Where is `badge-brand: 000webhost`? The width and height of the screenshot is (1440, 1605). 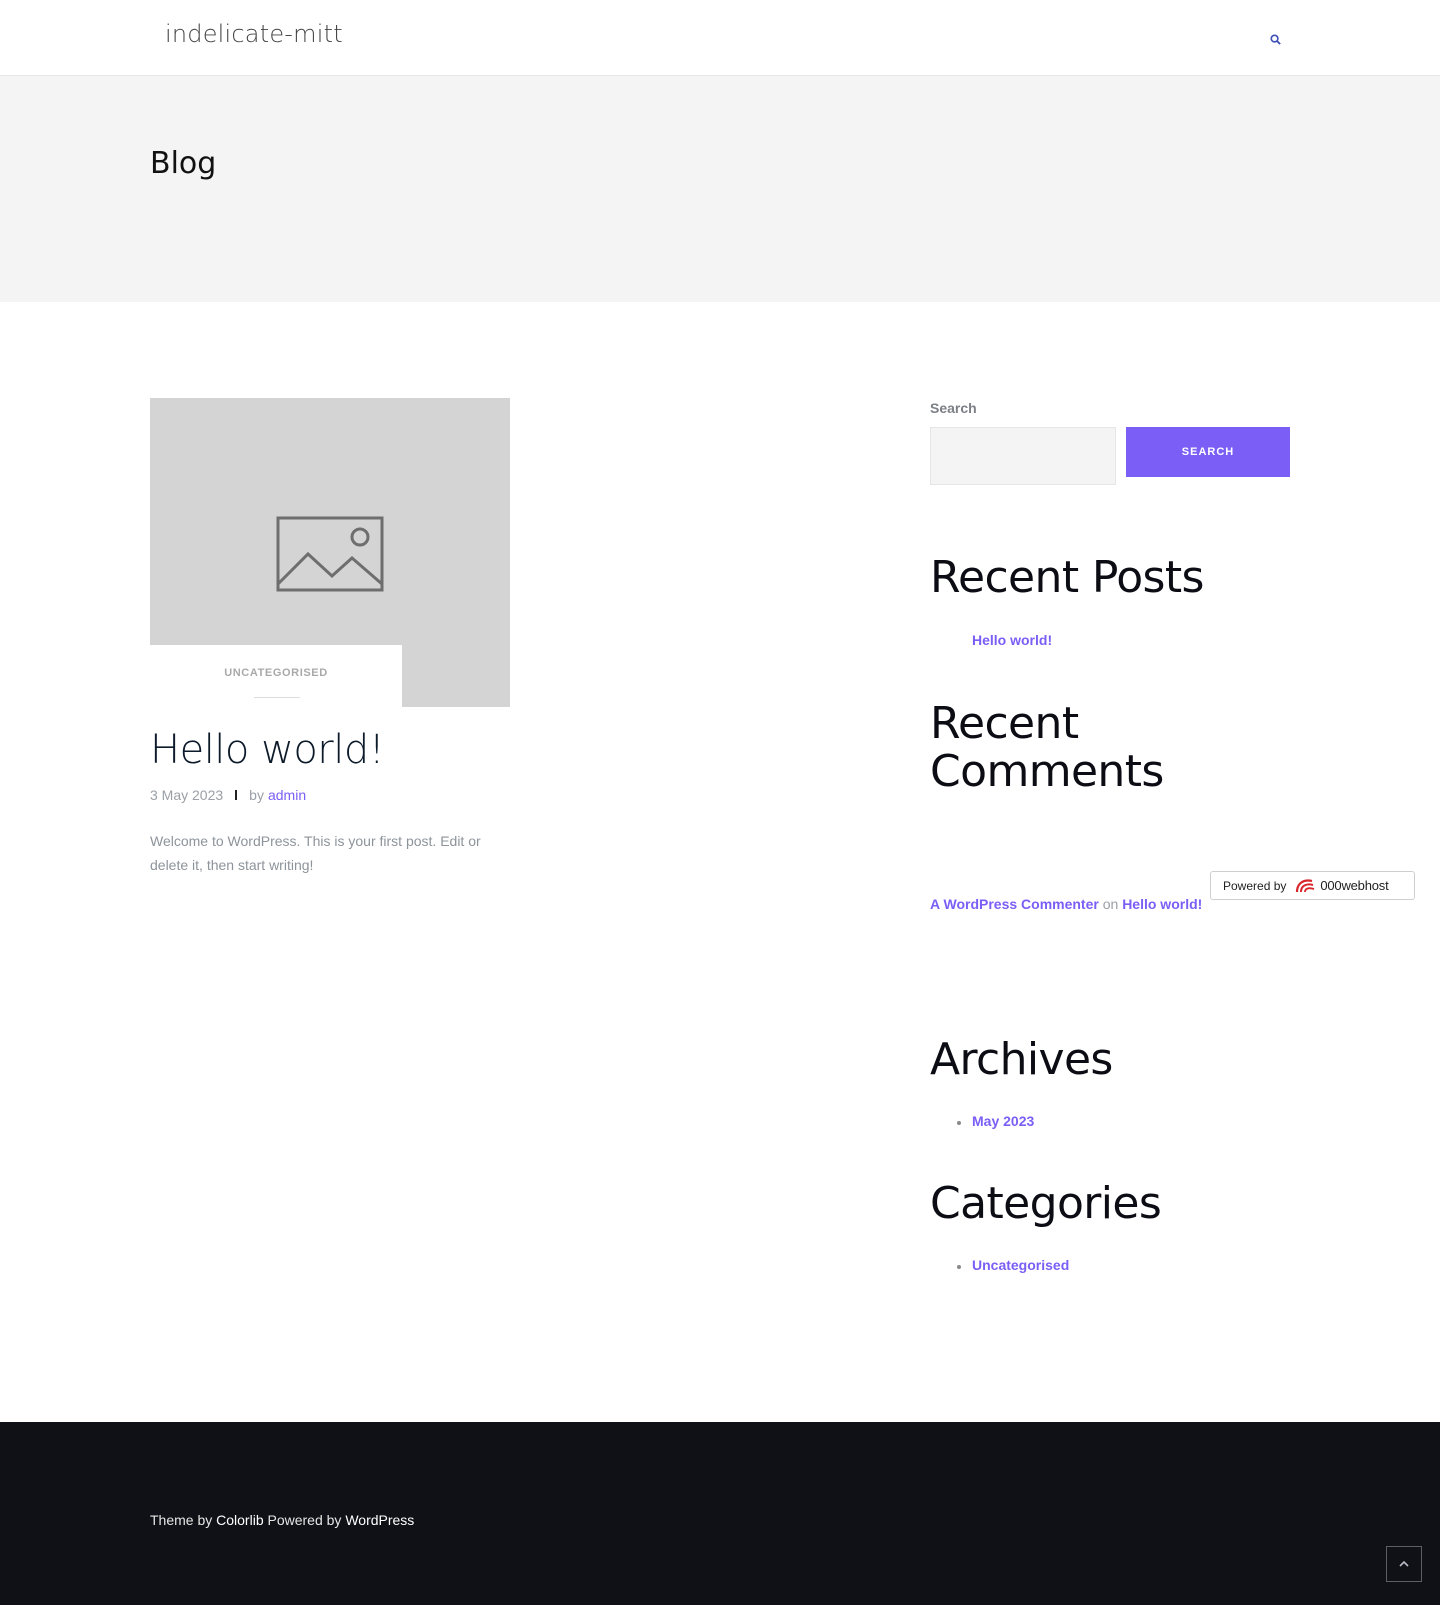
badge-brand: 000webhost is located at coordinates (1354, 885).